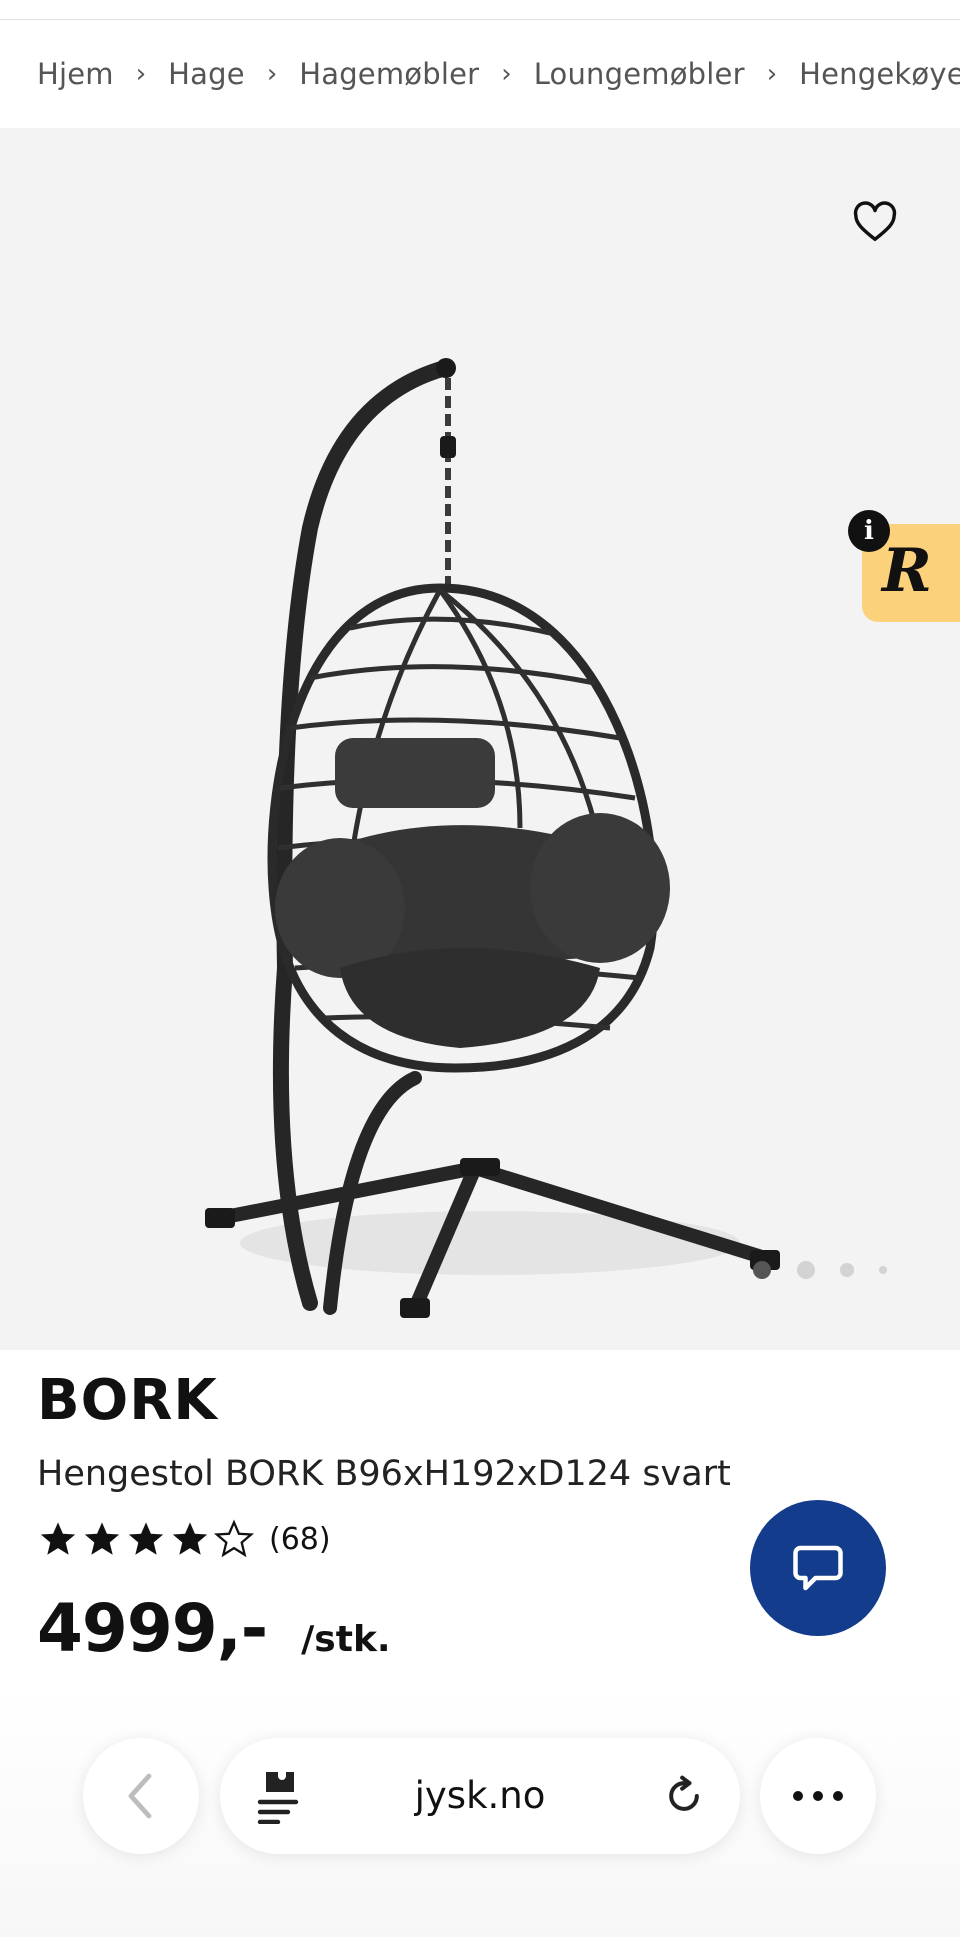 This screenshot has height=1937, width=960. I want to click on more-icon, so click(818, 1796).